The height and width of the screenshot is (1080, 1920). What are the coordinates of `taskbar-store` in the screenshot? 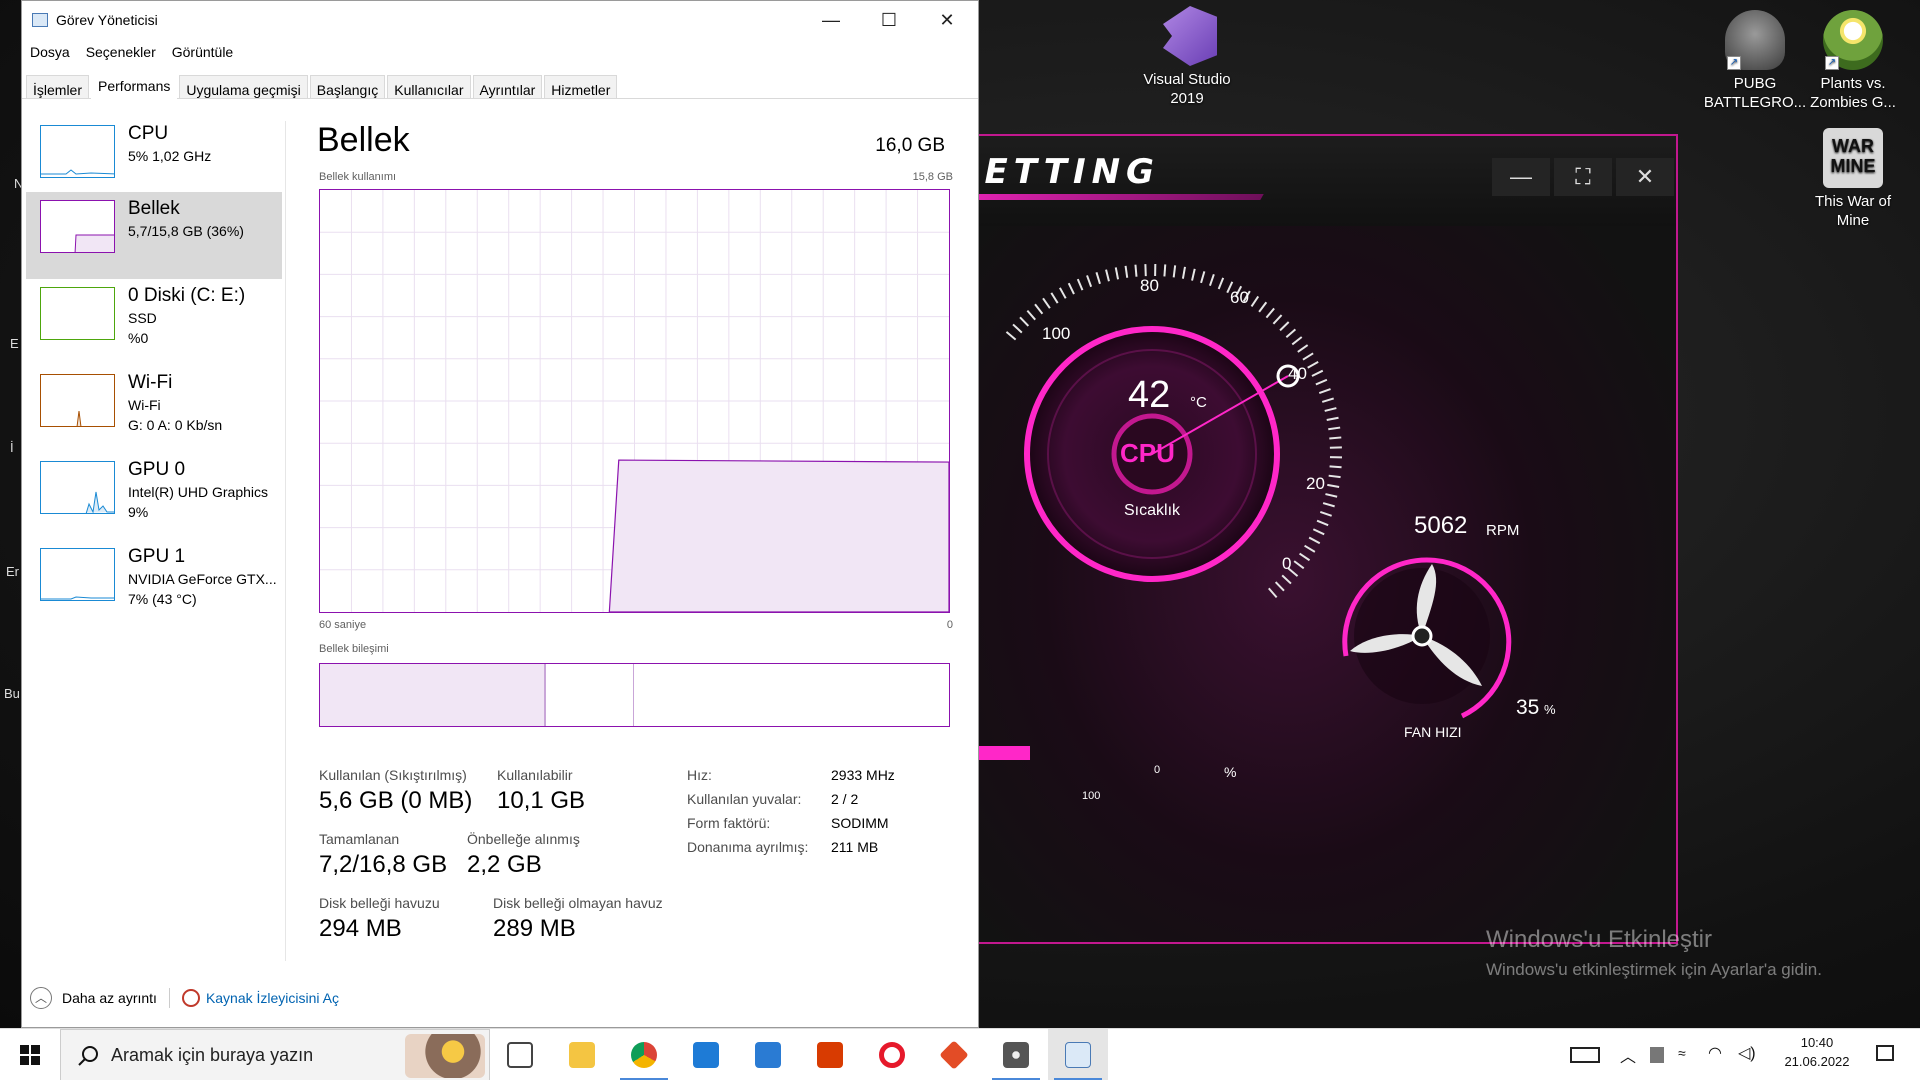 It's located at (706, 1054).